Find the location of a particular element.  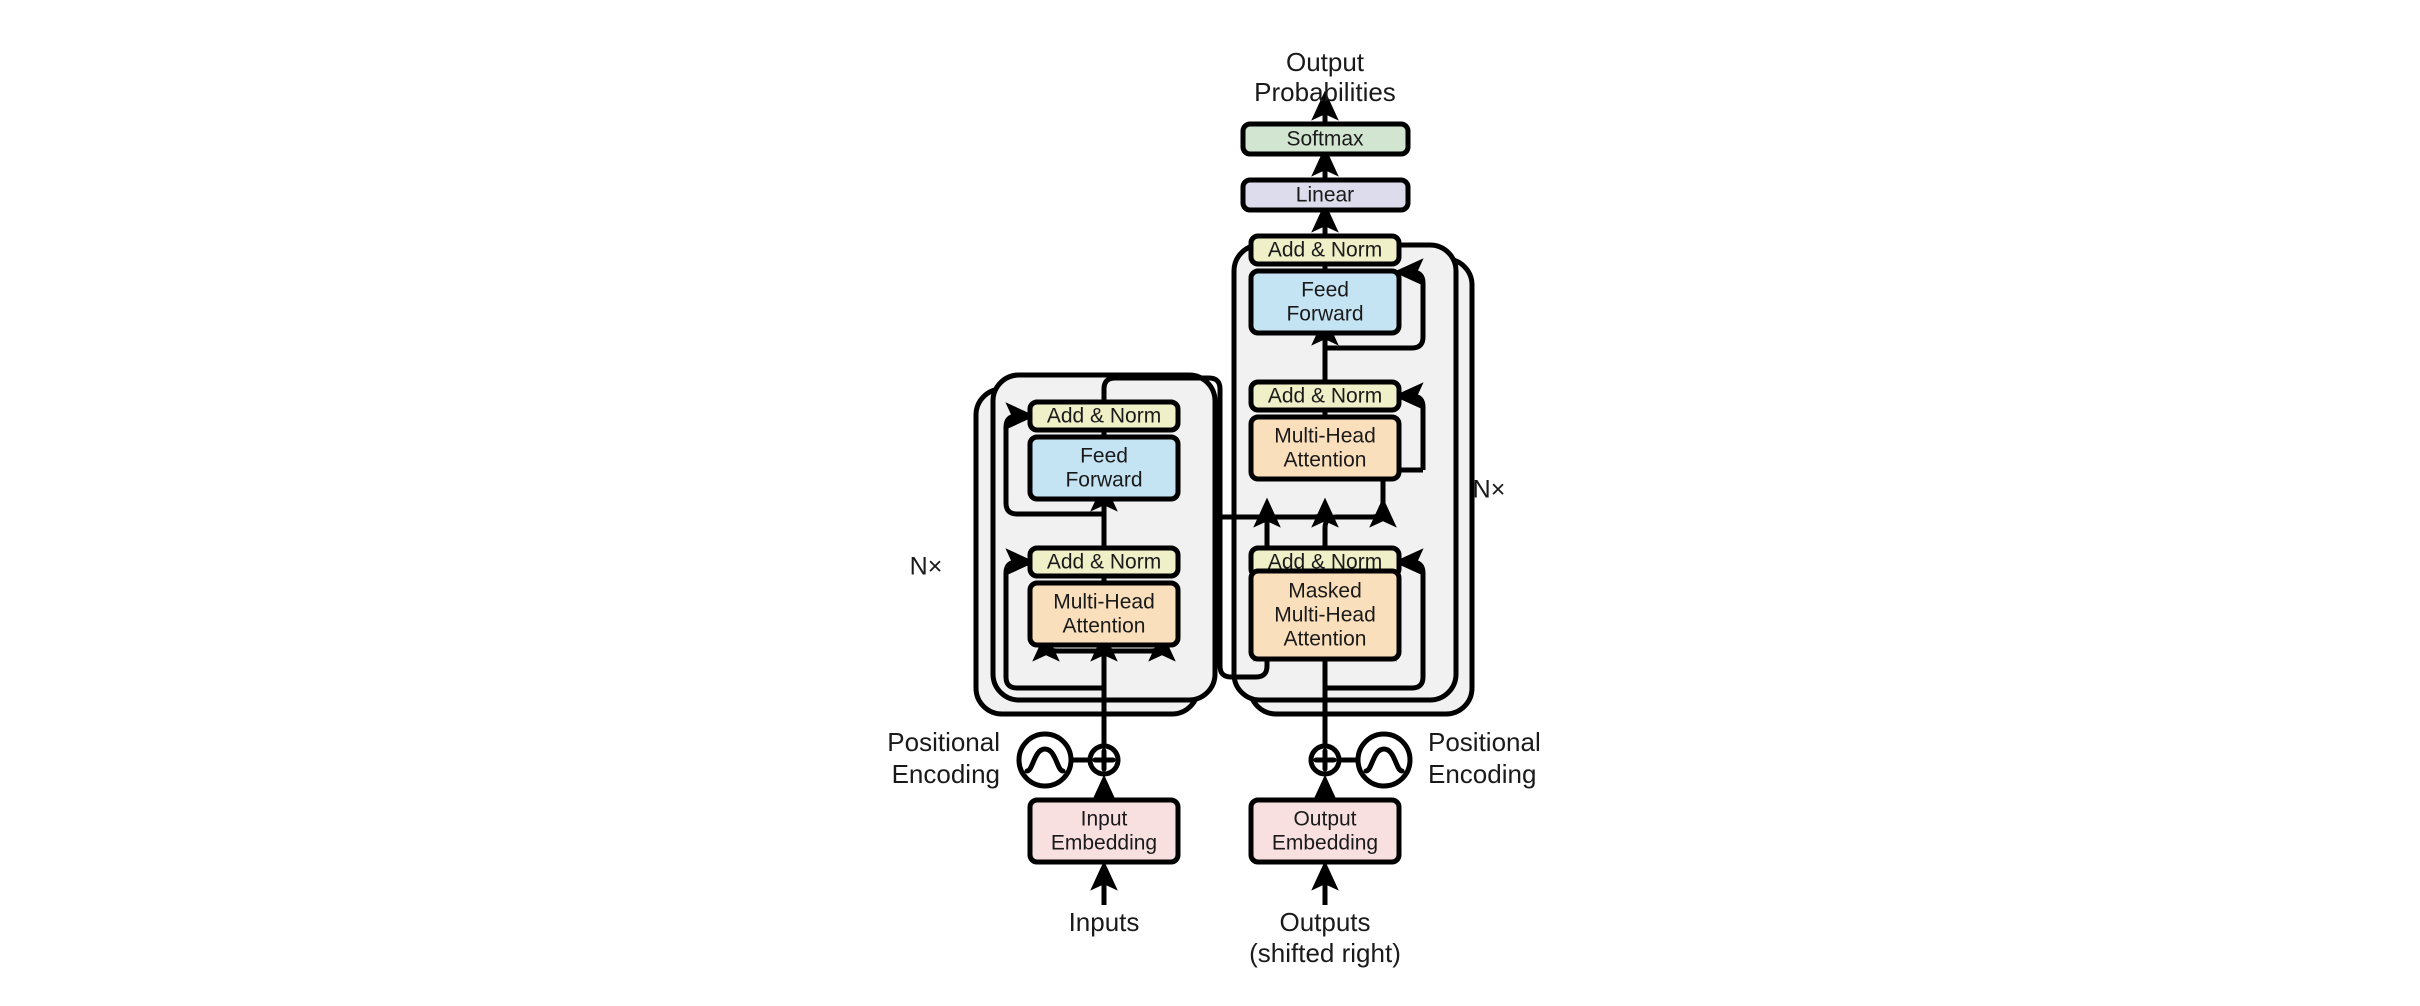

encoder-add-norm-2-label: Add & Norm is located at coordinates (1104, 416).